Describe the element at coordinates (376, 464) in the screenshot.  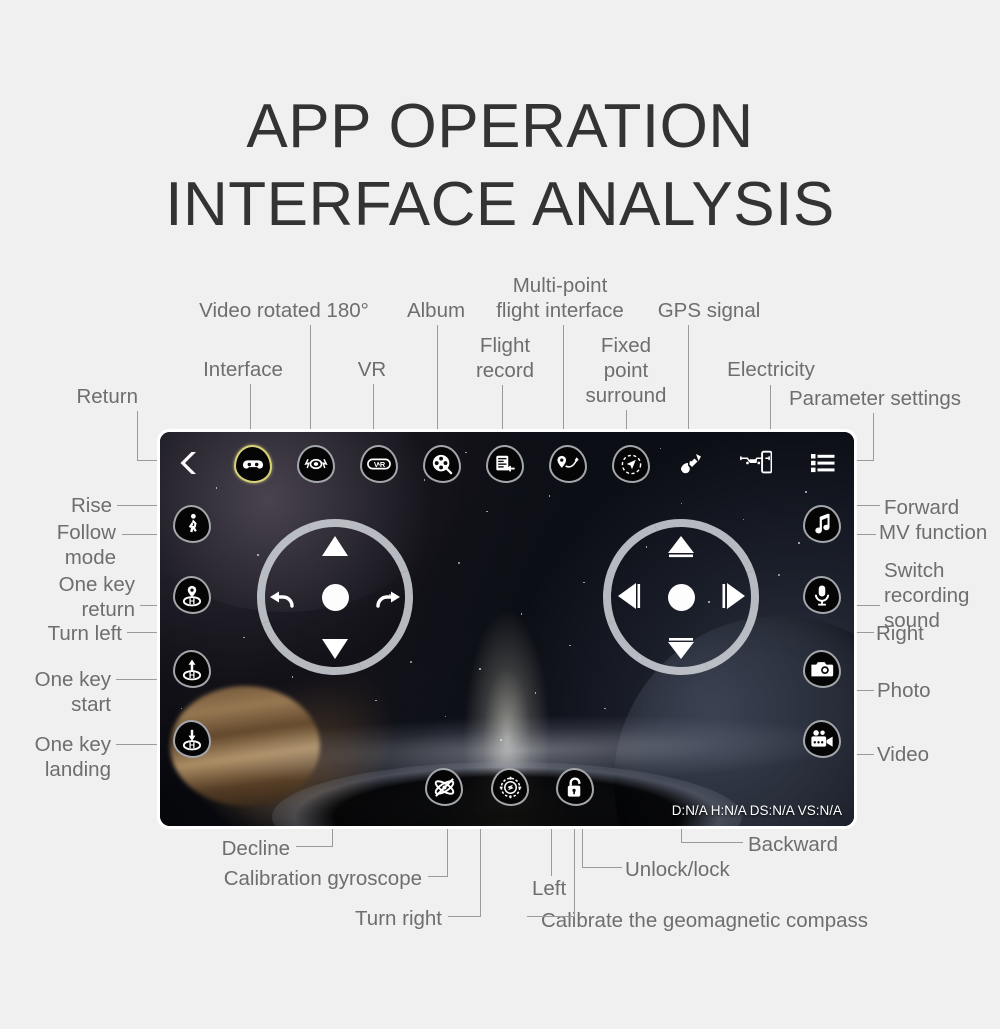
I see `svg-text: V` at that location.